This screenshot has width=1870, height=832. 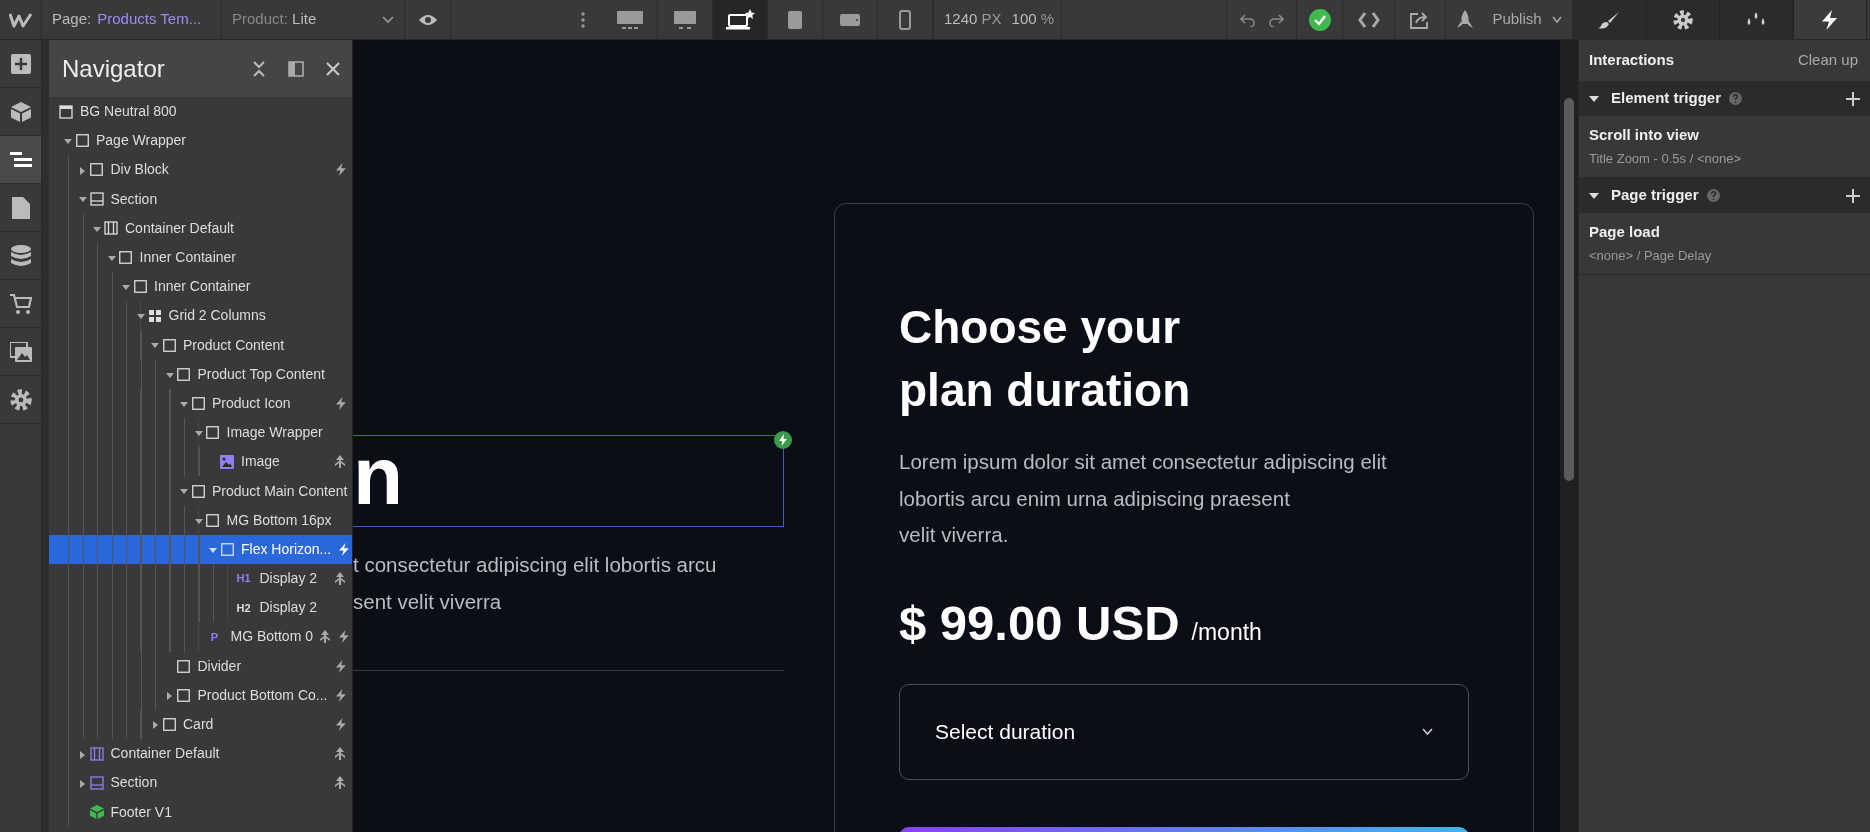 I want to click on product-dropdown: Product: Lite, so click(x=313, y=19).